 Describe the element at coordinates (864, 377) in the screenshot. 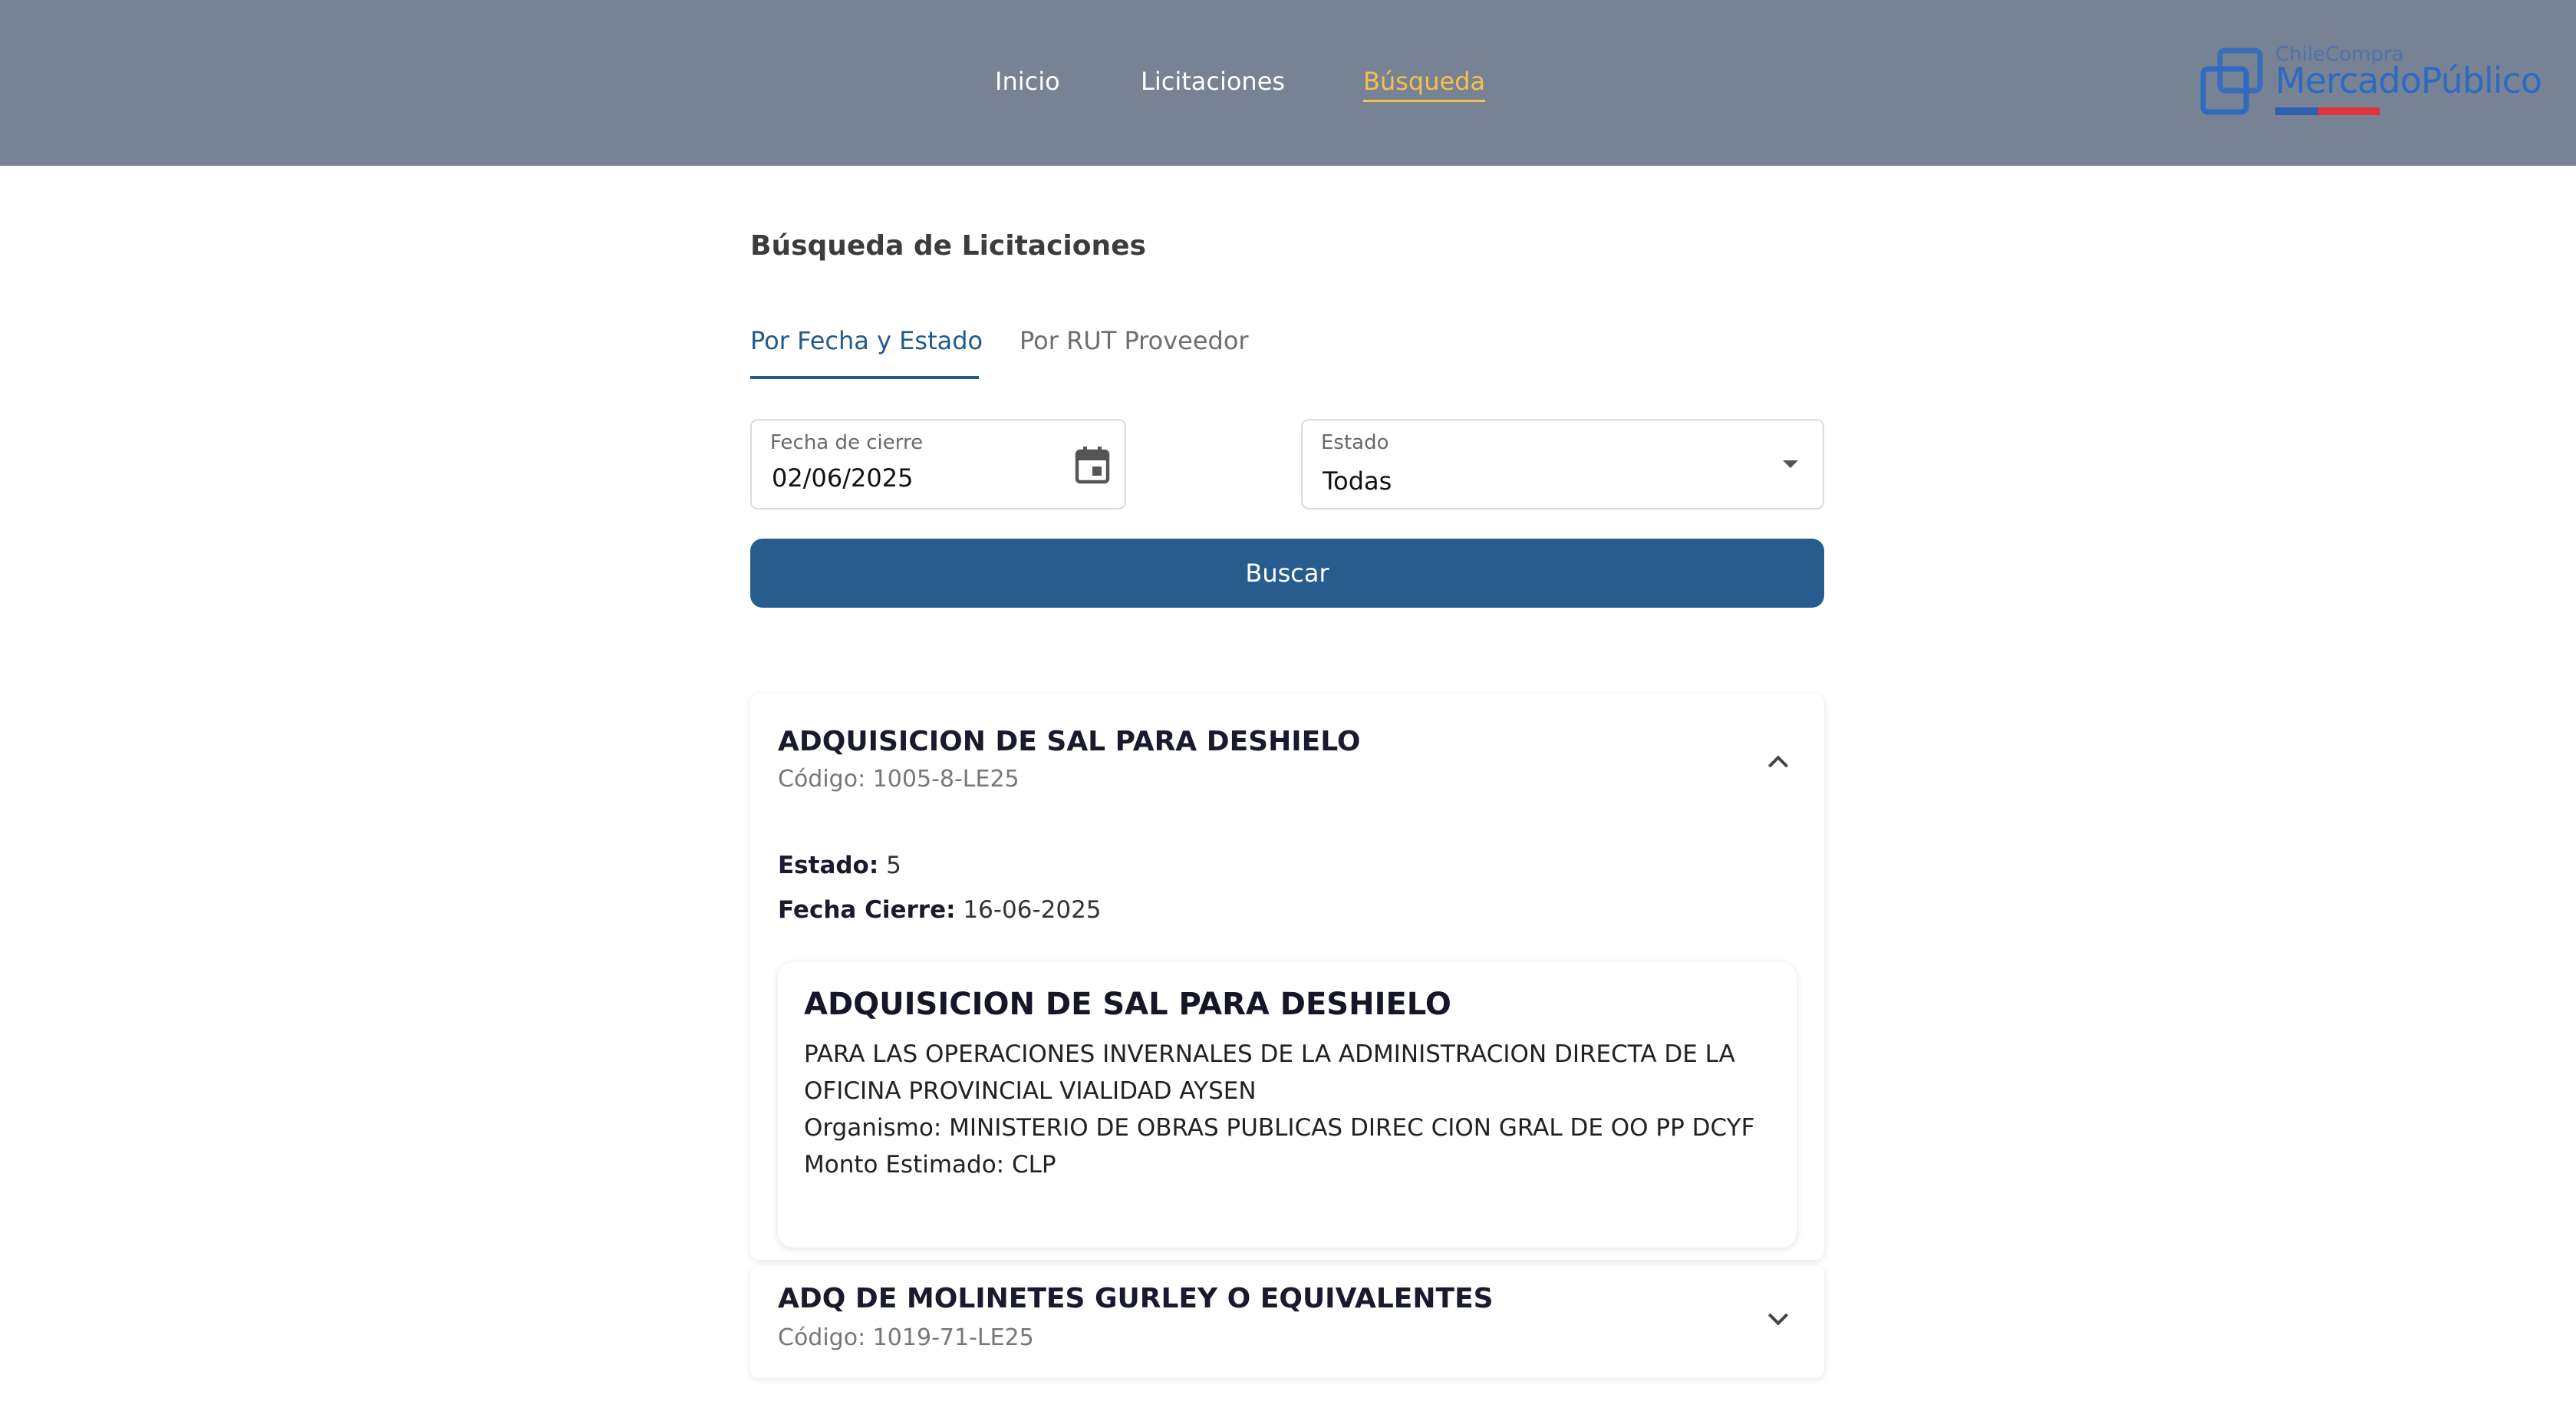

I see `active-tab-indicator` at that location.